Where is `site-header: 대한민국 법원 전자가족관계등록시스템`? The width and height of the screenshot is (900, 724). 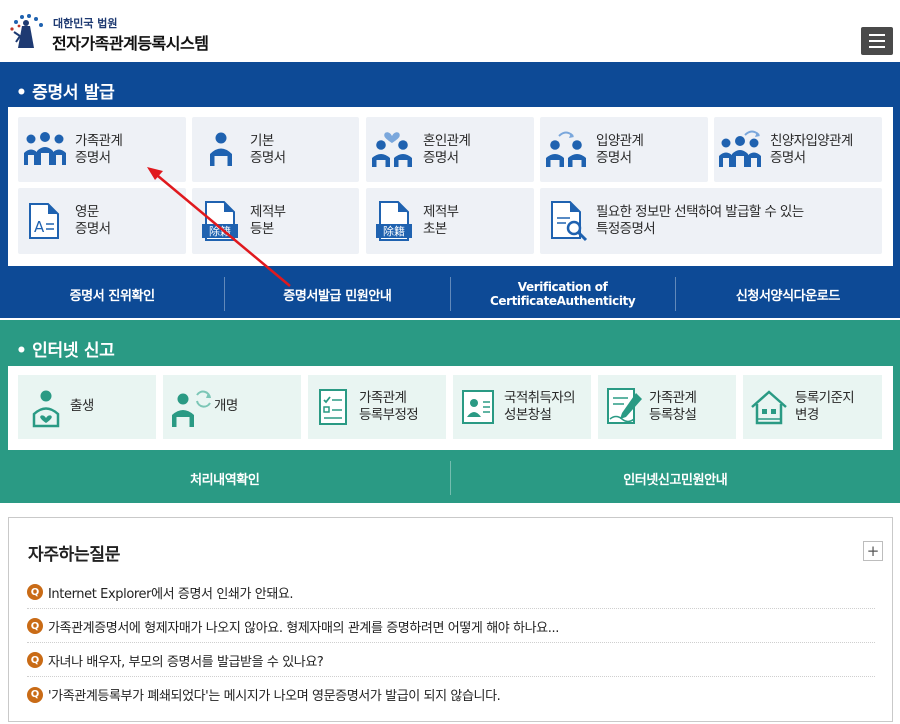 site-header: 대한민국 법원 전자가족관계등록시스템 is located at coordinates (450, 31).